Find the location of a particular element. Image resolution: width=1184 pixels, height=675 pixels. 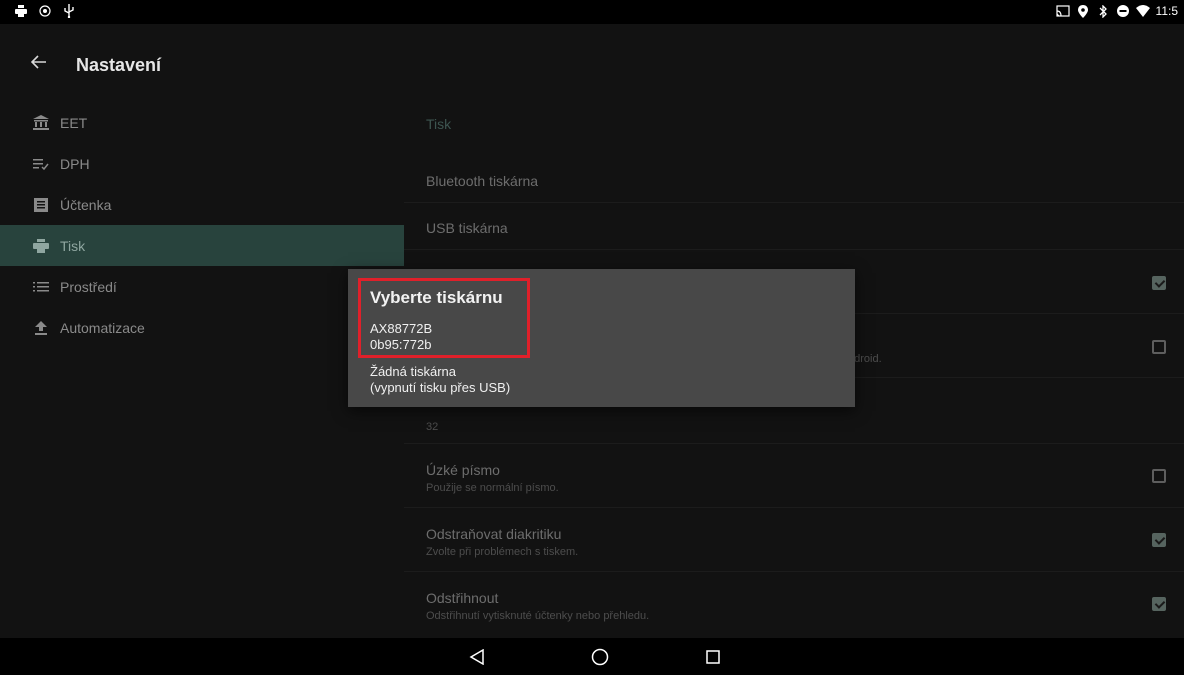

cast-icon is located at coordinates (1062, 11).